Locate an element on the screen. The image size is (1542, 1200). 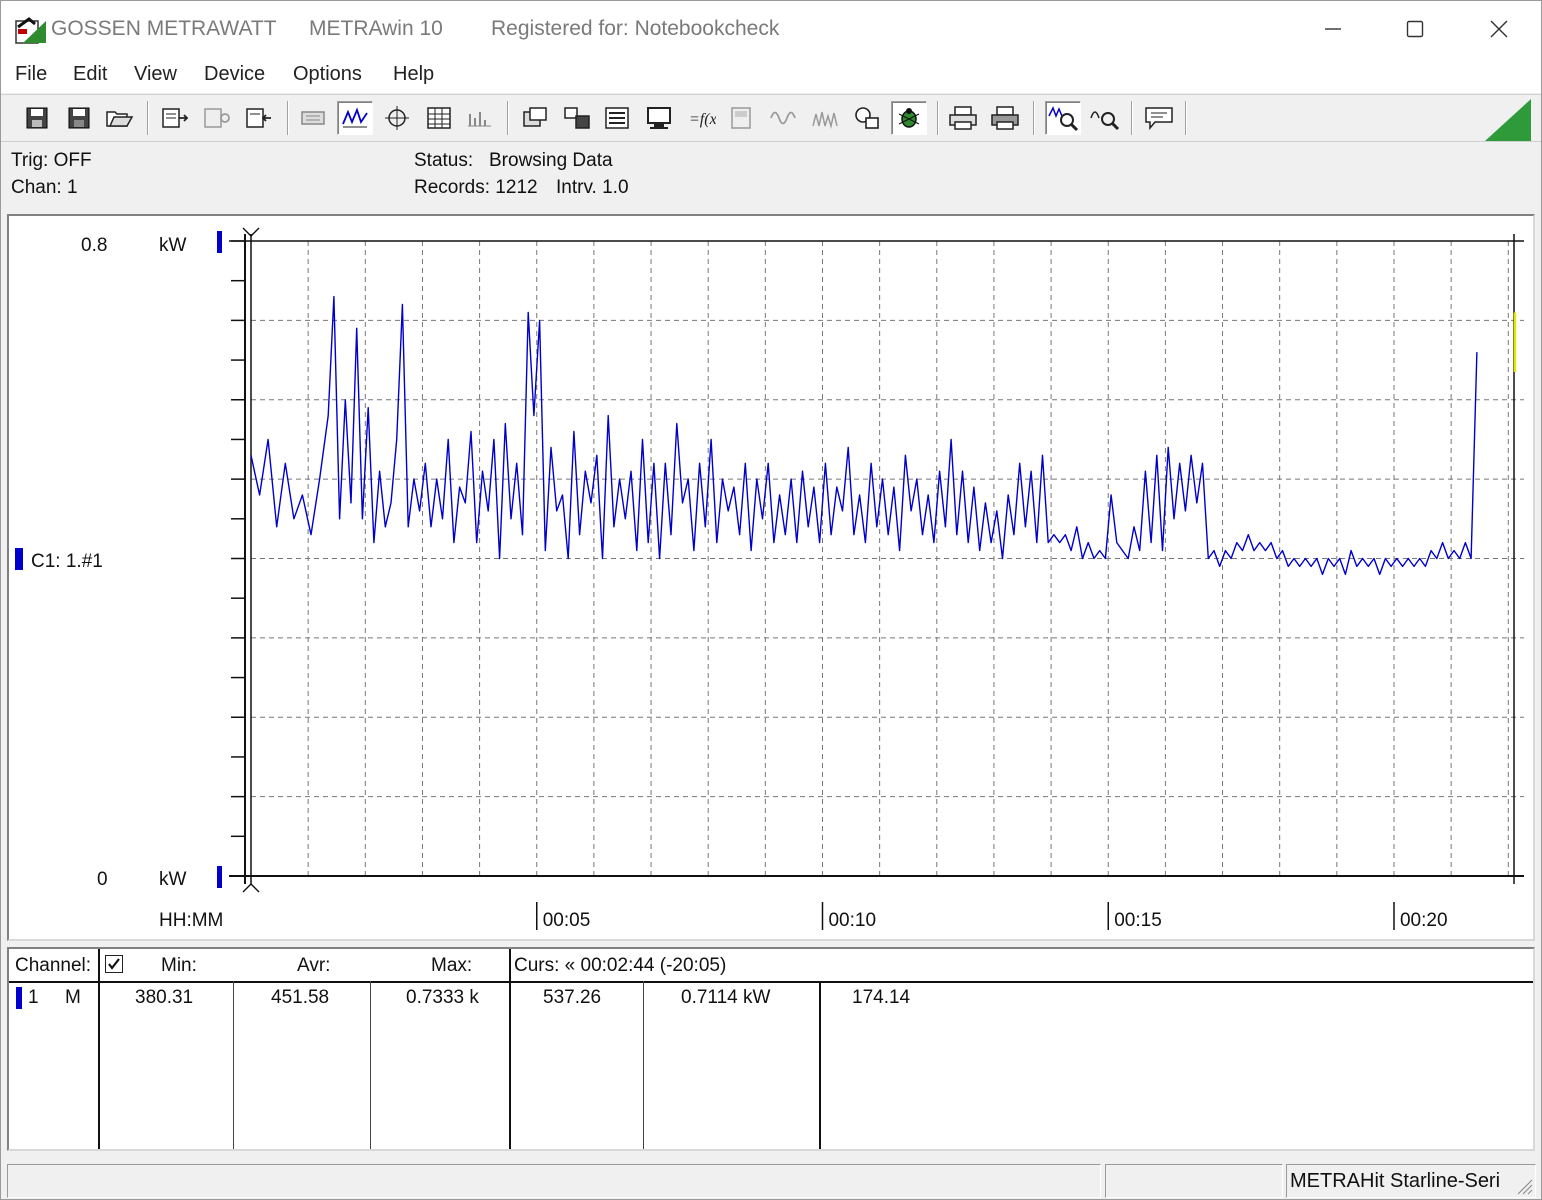
menu-options: Options is located at coordinates (327, 74).